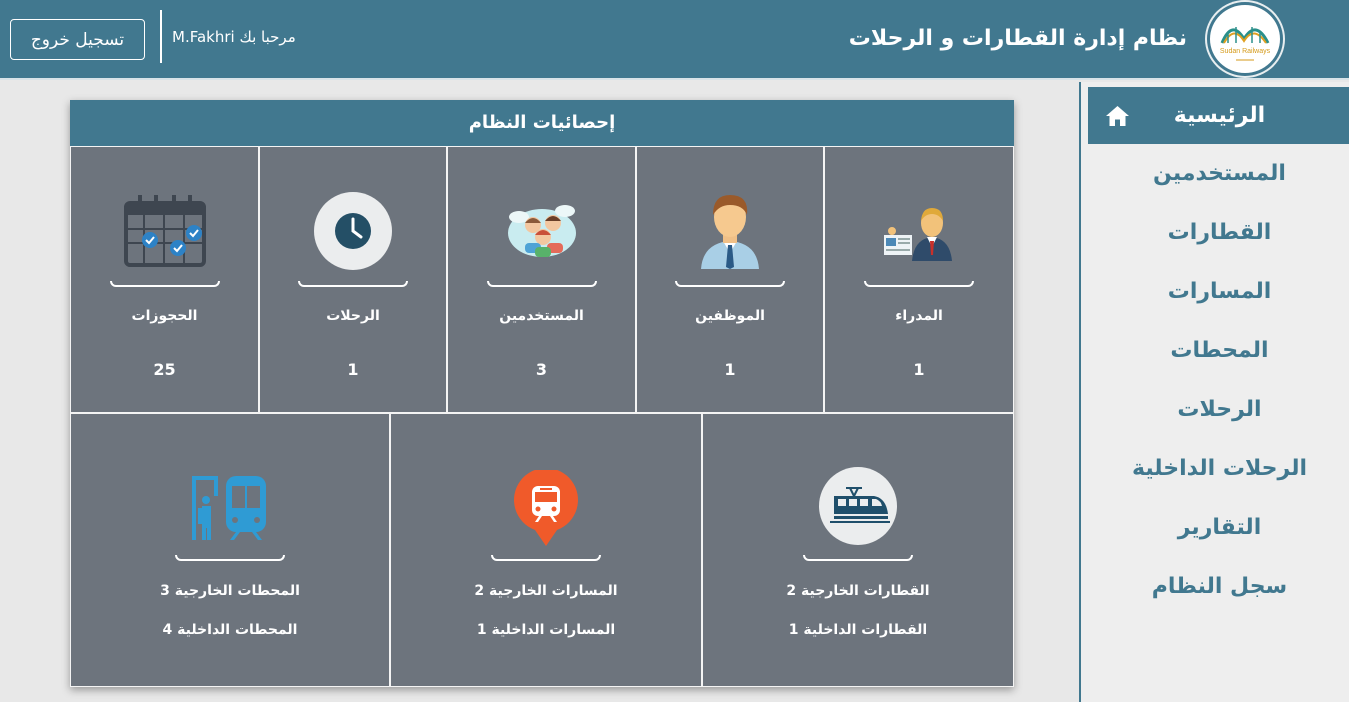 The width and height of the screenshot is (1349, 702). I want to click on stat-card-employees: الموظفين 1, so click(730, 279).